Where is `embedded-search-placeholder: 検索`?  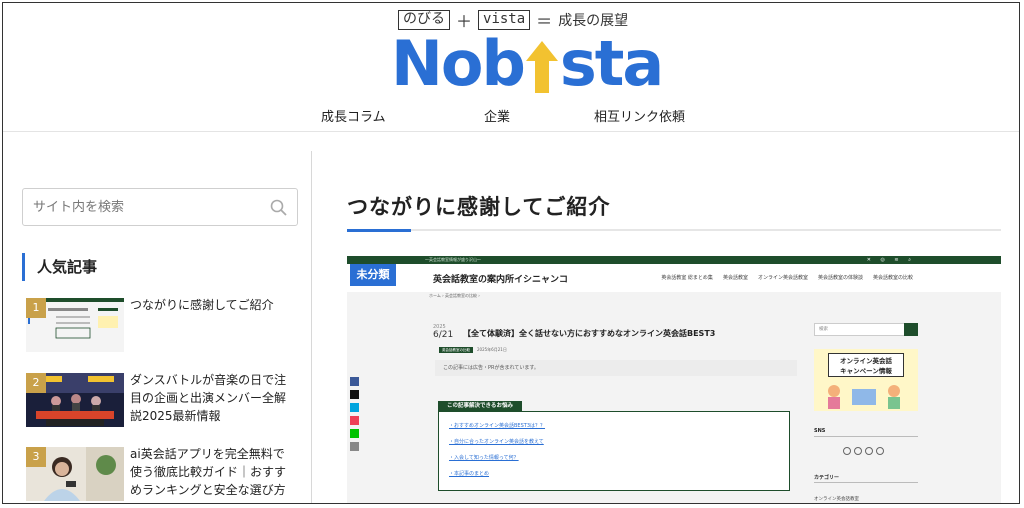 embedded-search-placeholder: 検索 is located at coordinates (823, 329).